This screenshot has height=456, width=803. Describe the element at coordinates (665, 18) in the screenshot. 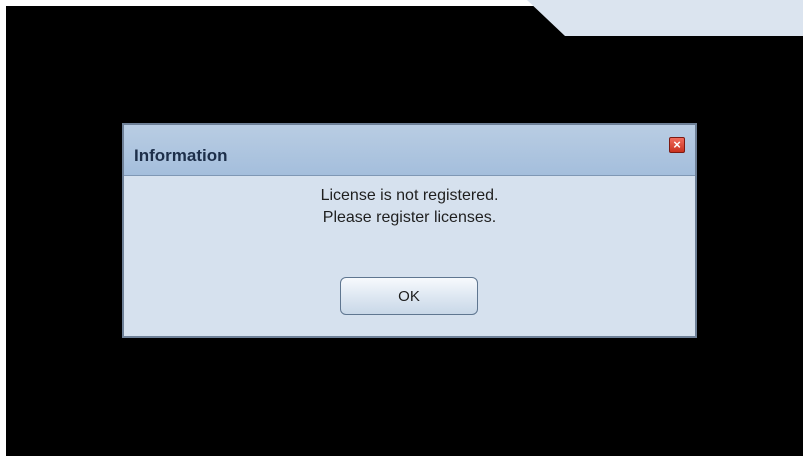

I see `top-right-panel` at that location.